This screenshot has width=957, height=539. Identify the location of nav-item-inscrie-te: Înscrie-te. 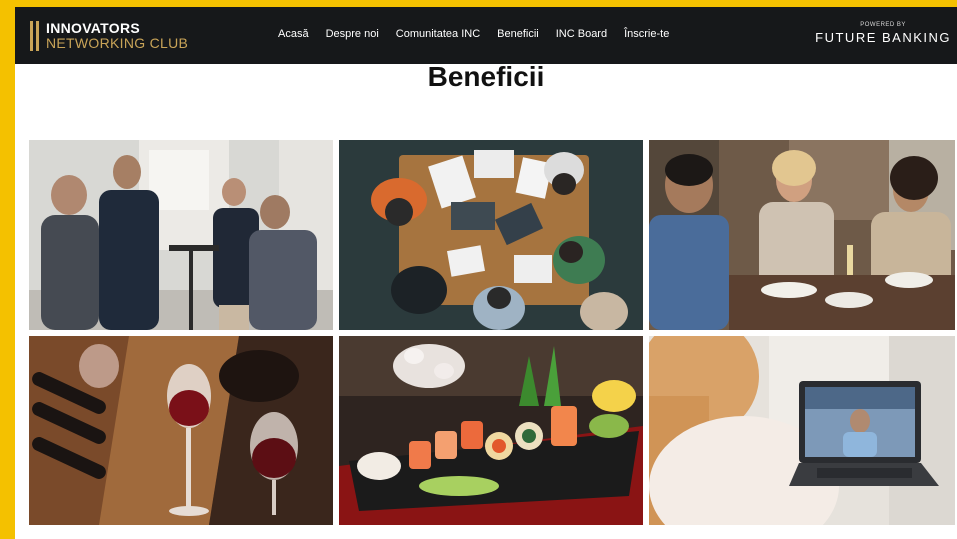
(646, 34).